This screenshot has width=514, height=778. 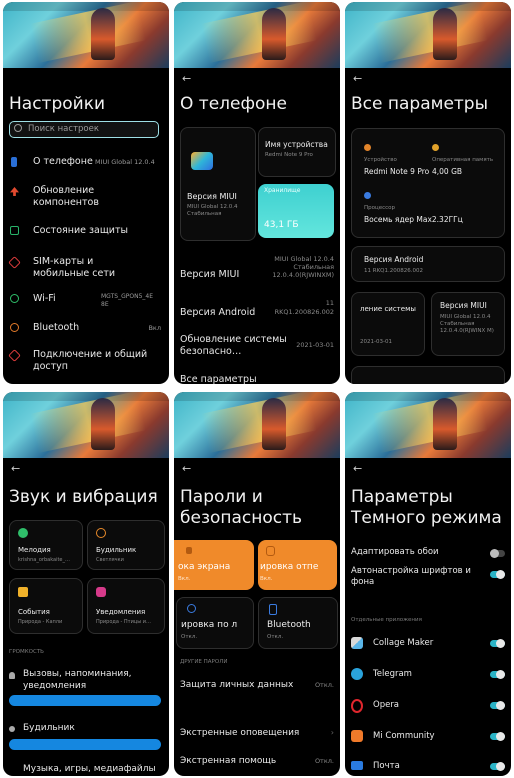 What do you see at coordinates (357, 736) in the screenshot?
I see `mi-community-icon` at bounding box center [357, 736].